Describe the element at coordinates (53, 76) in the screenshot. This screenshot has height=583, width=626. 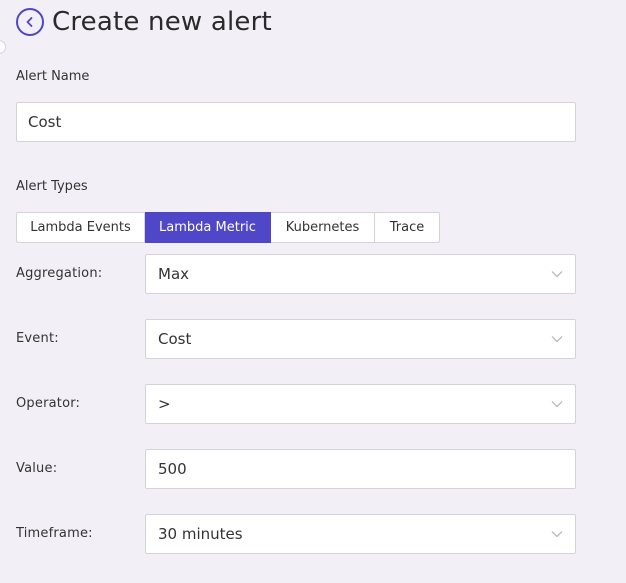
I see `alert-name-label: Alert Name` at that location.